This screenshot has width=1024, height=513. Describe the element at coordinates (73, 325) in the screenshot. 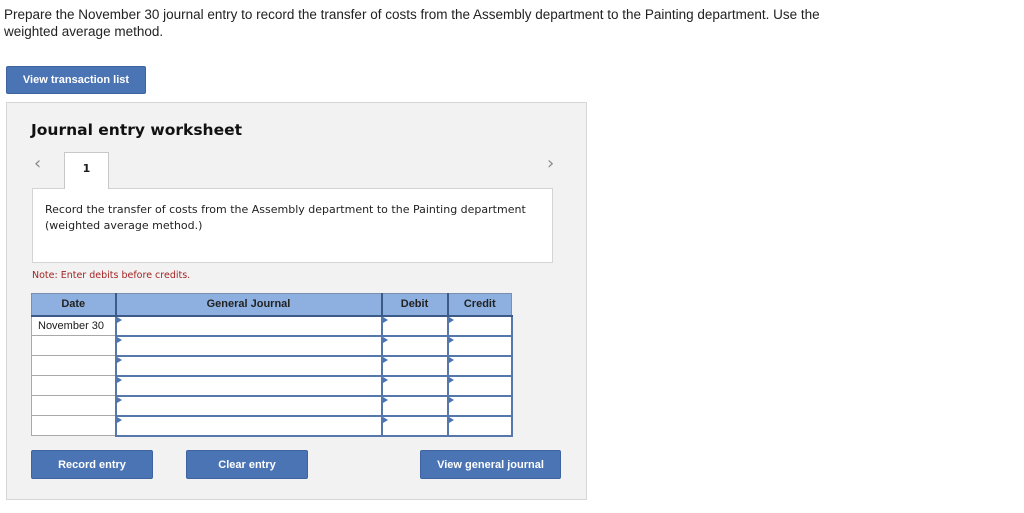

I see `date-cell: November 30` at that location.